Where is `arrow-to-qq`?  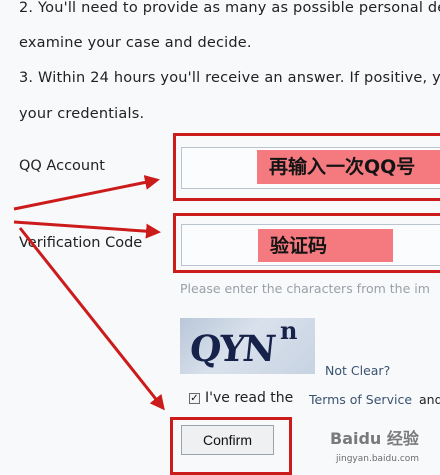 arrow-to-qq is located at coordinates (86, 193).